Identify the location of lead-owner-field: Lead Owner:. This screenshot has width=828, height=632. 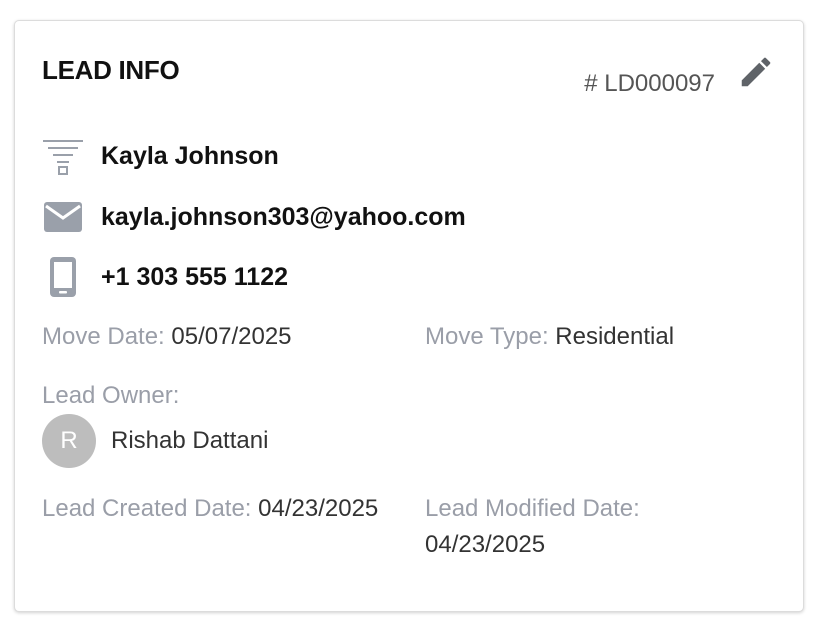
(110, 396).